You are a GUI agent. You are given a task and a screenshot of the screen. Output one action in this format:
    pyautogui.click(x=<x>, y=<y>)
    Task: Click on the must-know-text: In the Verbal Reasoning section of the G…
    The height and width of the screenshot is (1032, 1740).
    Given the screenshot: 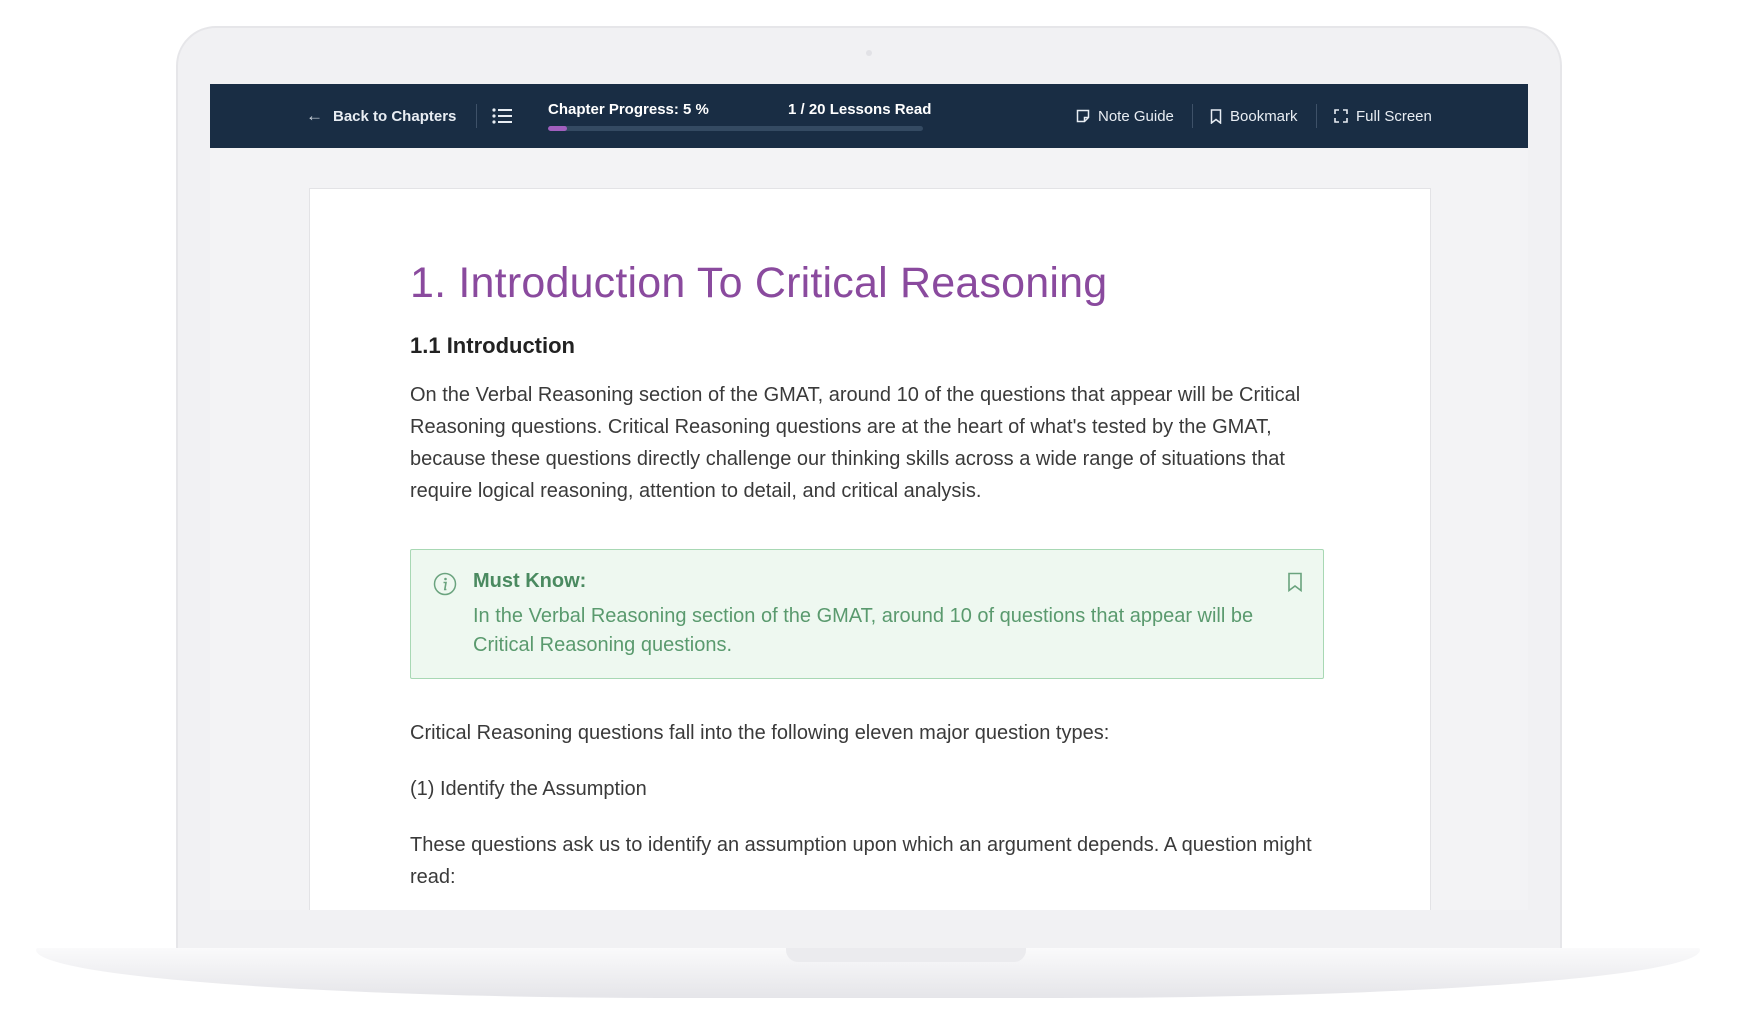 What is the action you would take?
    pyautogui.click(x=863, y=630)
    